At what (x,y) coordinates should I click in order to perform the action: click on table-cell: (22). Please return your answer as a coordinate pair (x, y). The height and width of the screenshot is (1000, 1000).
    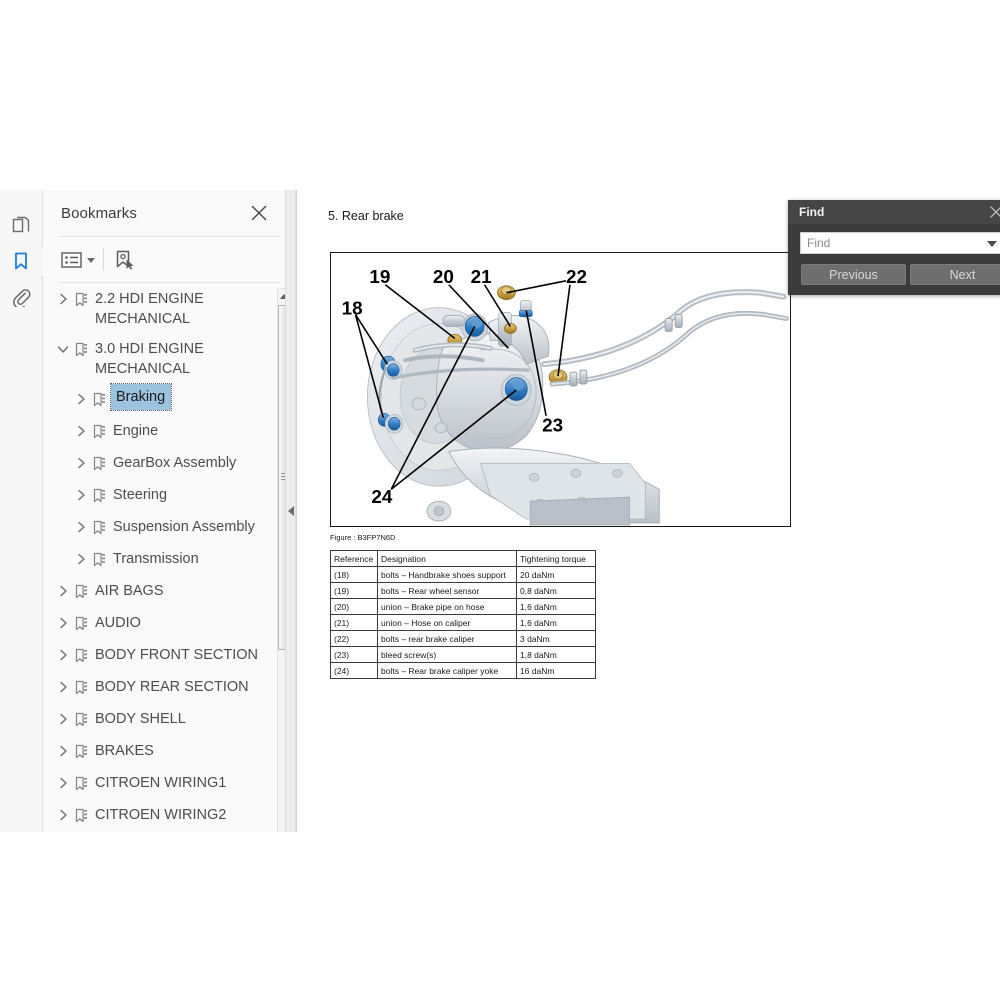
    Looking at the image, I should click on (354, 638).